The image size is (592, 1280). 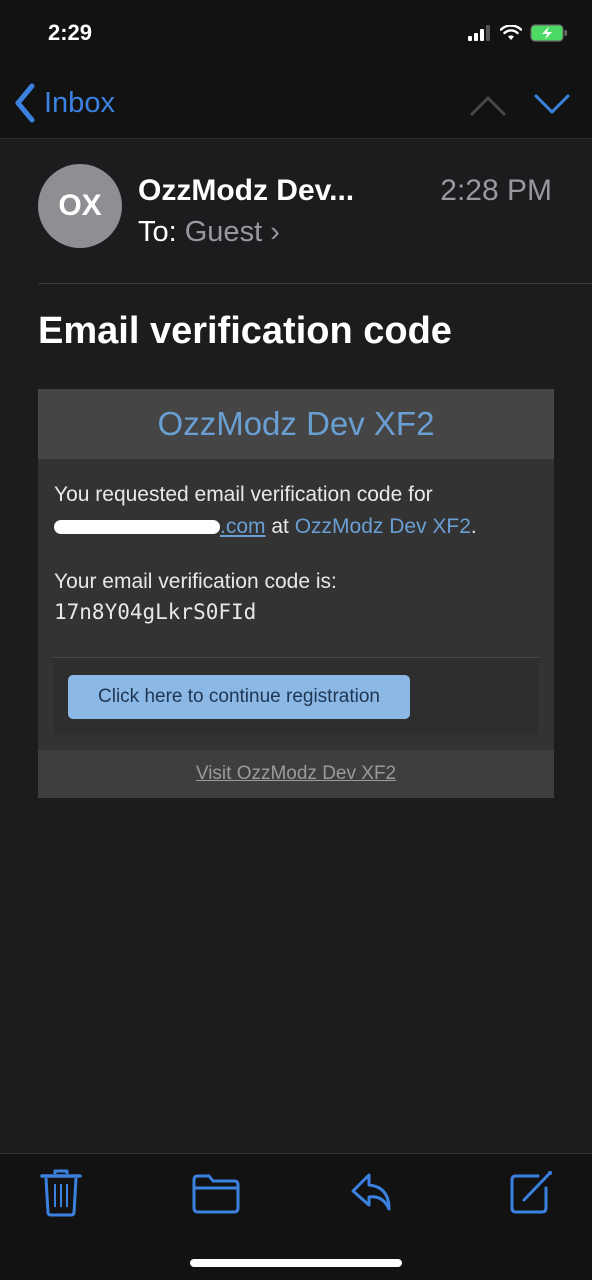 I want to click on recipients-line: To: Guest ›, so click(x=209, y=232).